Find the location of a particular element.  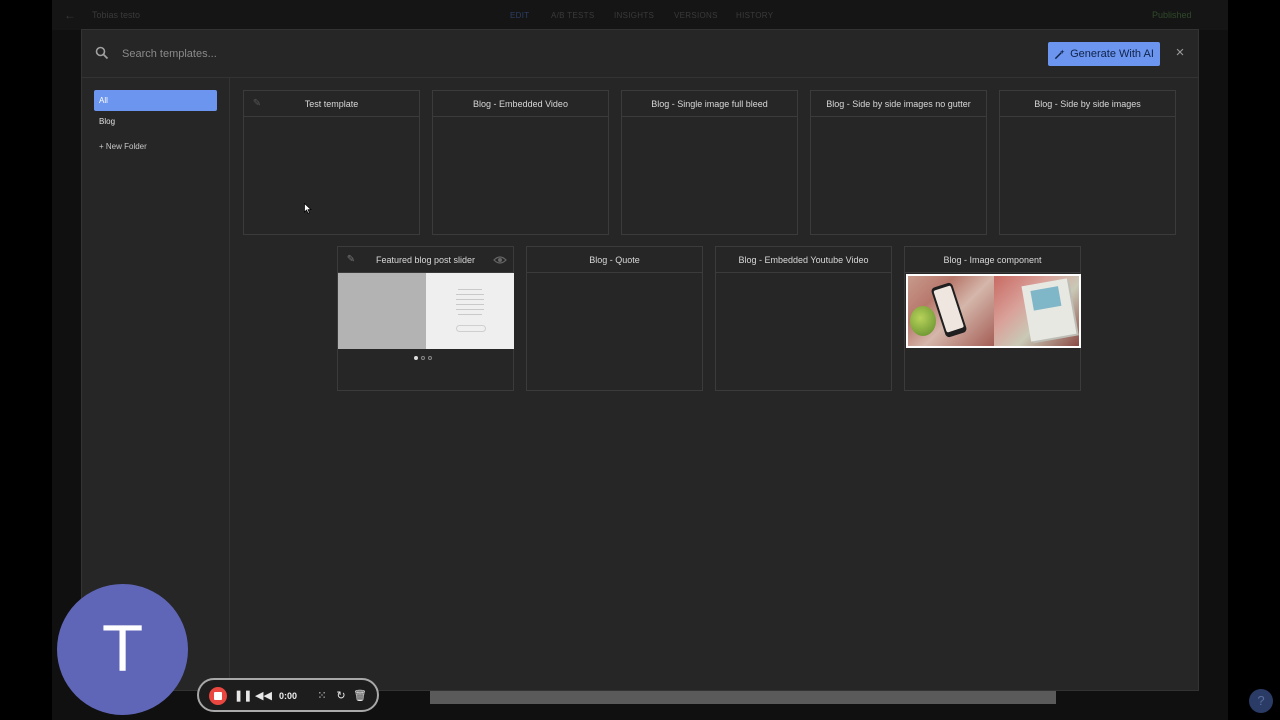

template-title: Test template is located at coordinates (331, 104).